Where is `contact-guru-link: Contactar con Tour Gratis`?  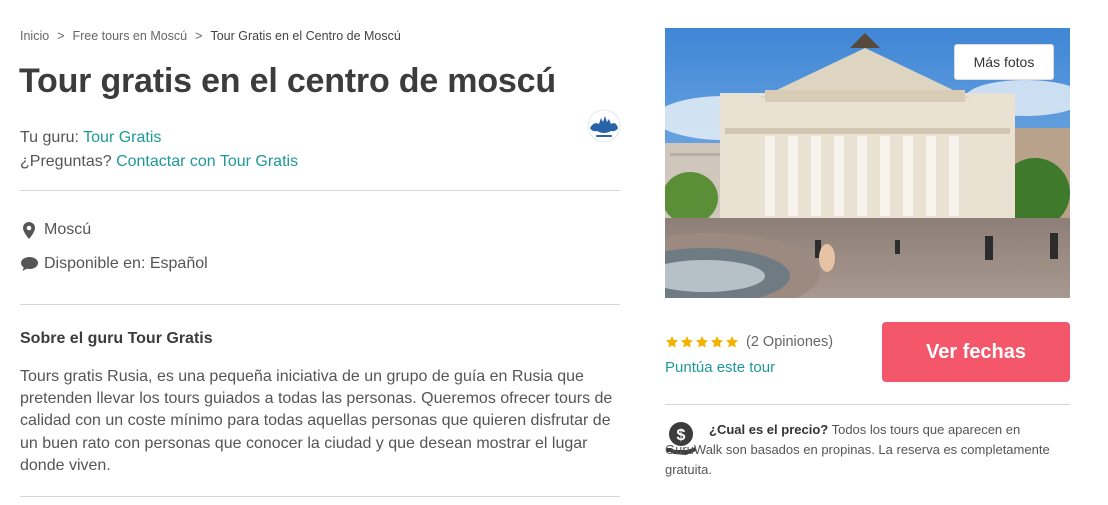 contact-guru-link: Contactar con Tour Gratis is located at coordinates (207, 161).